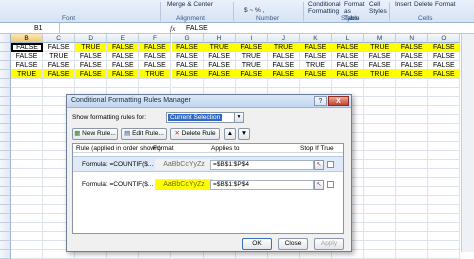 The height and width of the screenshot is (259, 474). Describe the element at coordinates (444, 191) in the screenshot. I see `cell-o17` at that location.